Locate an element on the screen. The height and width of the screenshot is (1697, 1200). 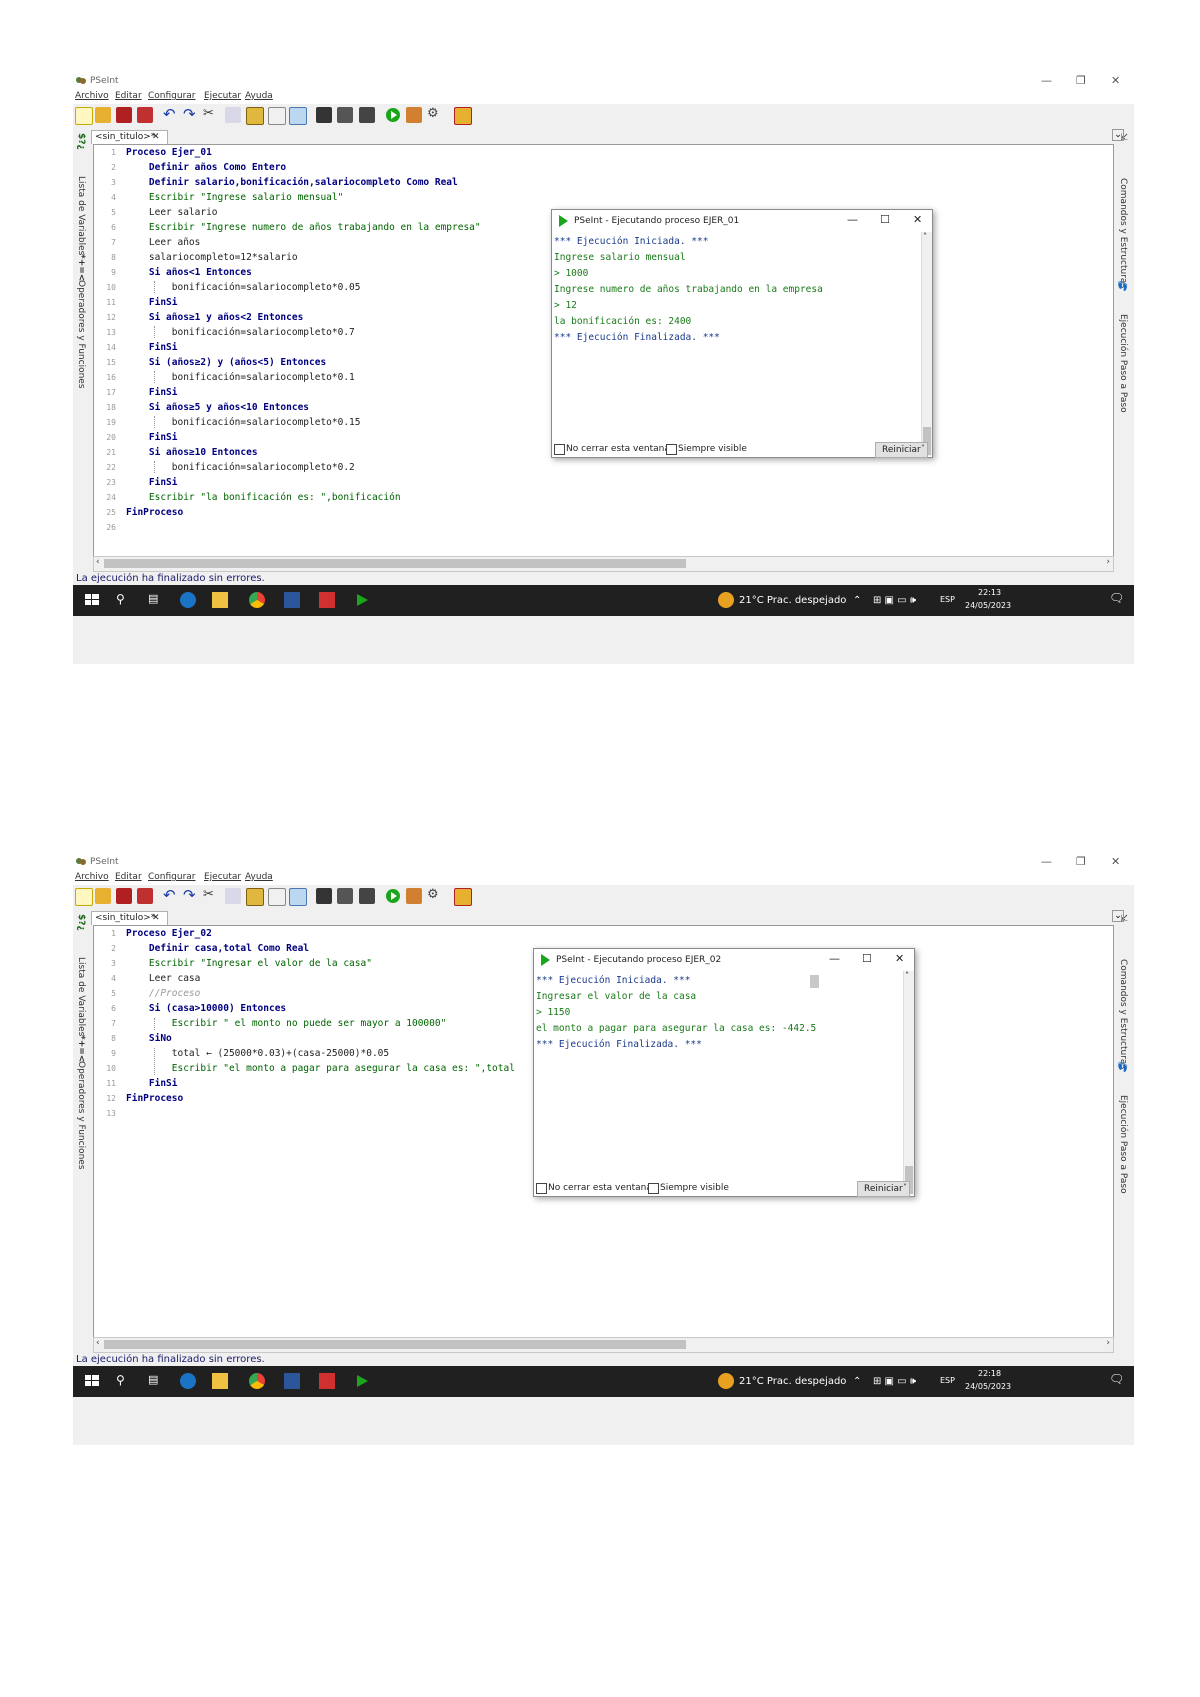
indent-icon is located at coordinates (277, 116).